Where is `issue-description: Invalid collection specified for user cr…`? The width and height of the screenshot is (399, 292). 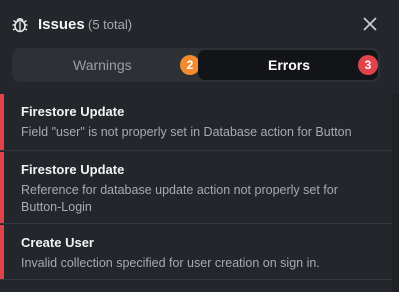 issue-description: Invalid collection specified for user cr… is located at coordinates (170, 263).